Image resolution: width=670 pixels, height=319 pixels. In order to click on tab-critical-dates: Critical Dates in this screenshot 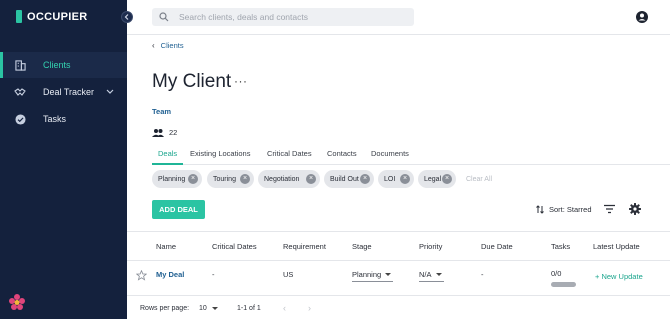, I will do `click(289, 153)`.